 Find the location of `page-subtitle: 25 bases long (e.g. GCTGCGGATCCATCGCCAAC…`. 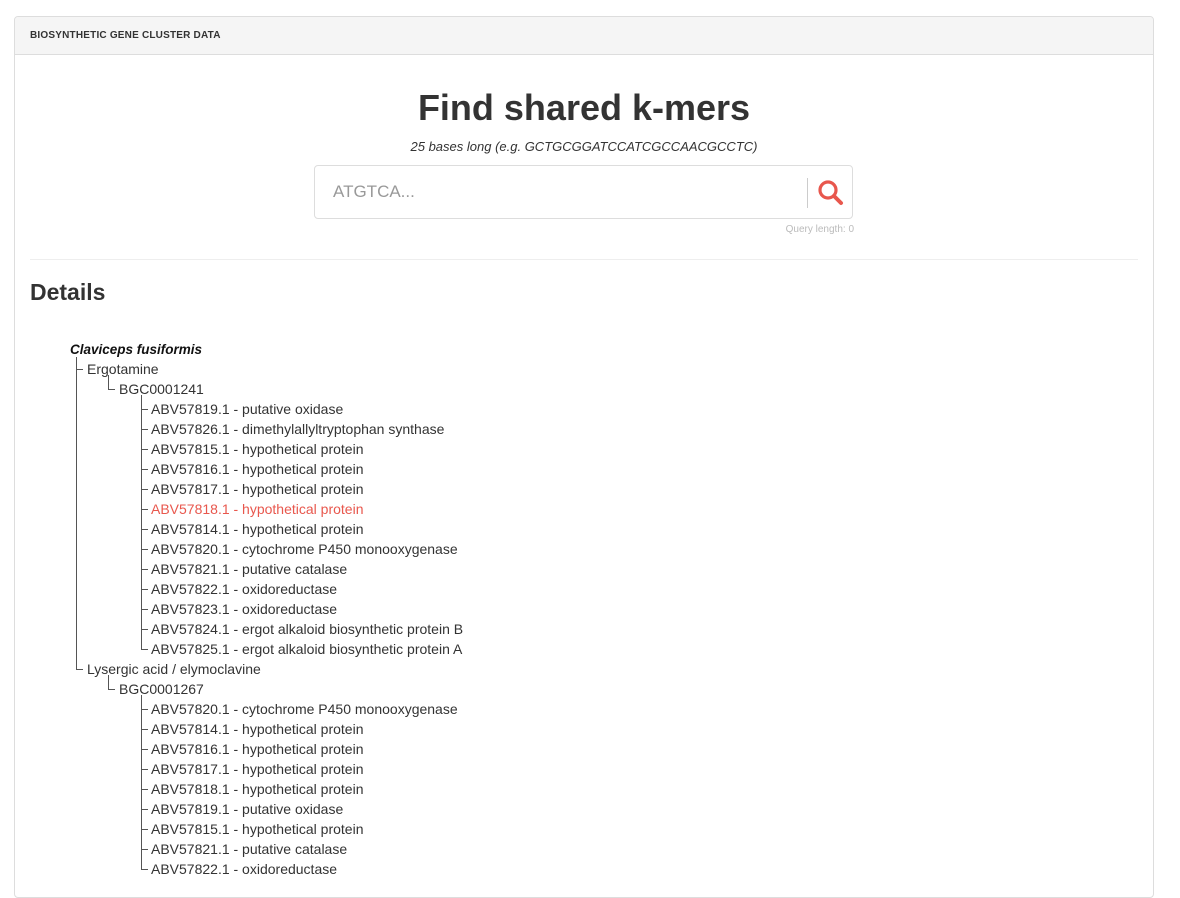

page-subtitle: 25 bases long (e.g. GCTGCGGATCCATCGCCAAC… is located at coordinates (584, 146).